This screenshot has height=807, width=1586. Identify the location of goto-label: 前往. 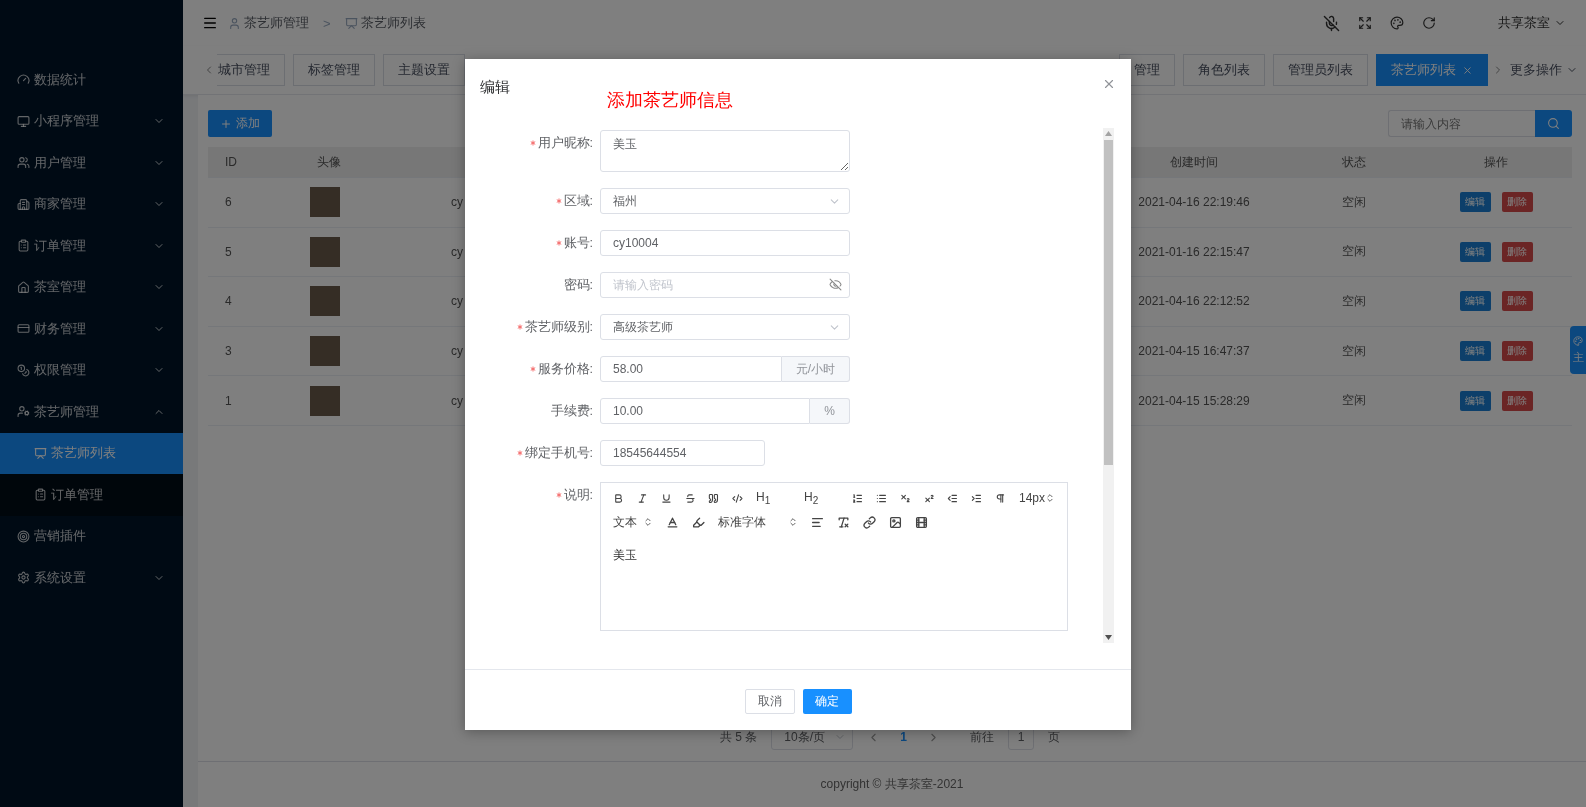
(982, 737).